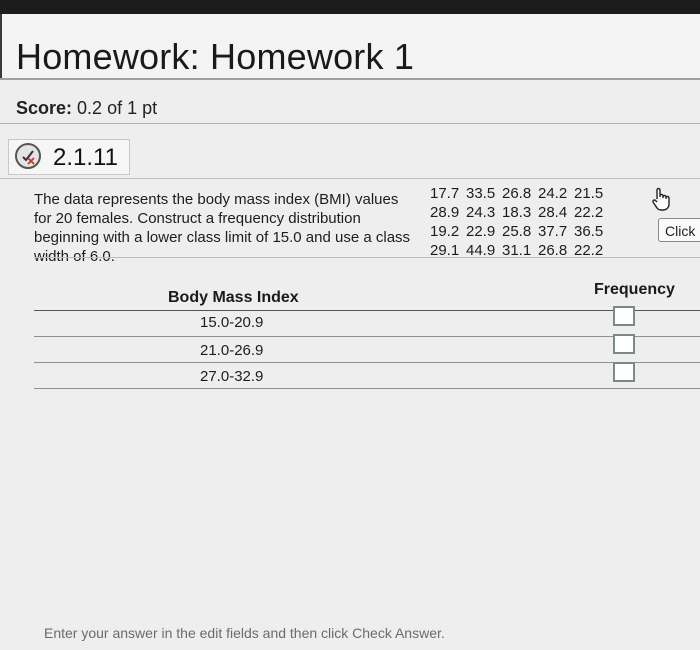 Image resolution: width=700 pixels, height=650 pixels. I want to click on score-divider, so click(350, 123).